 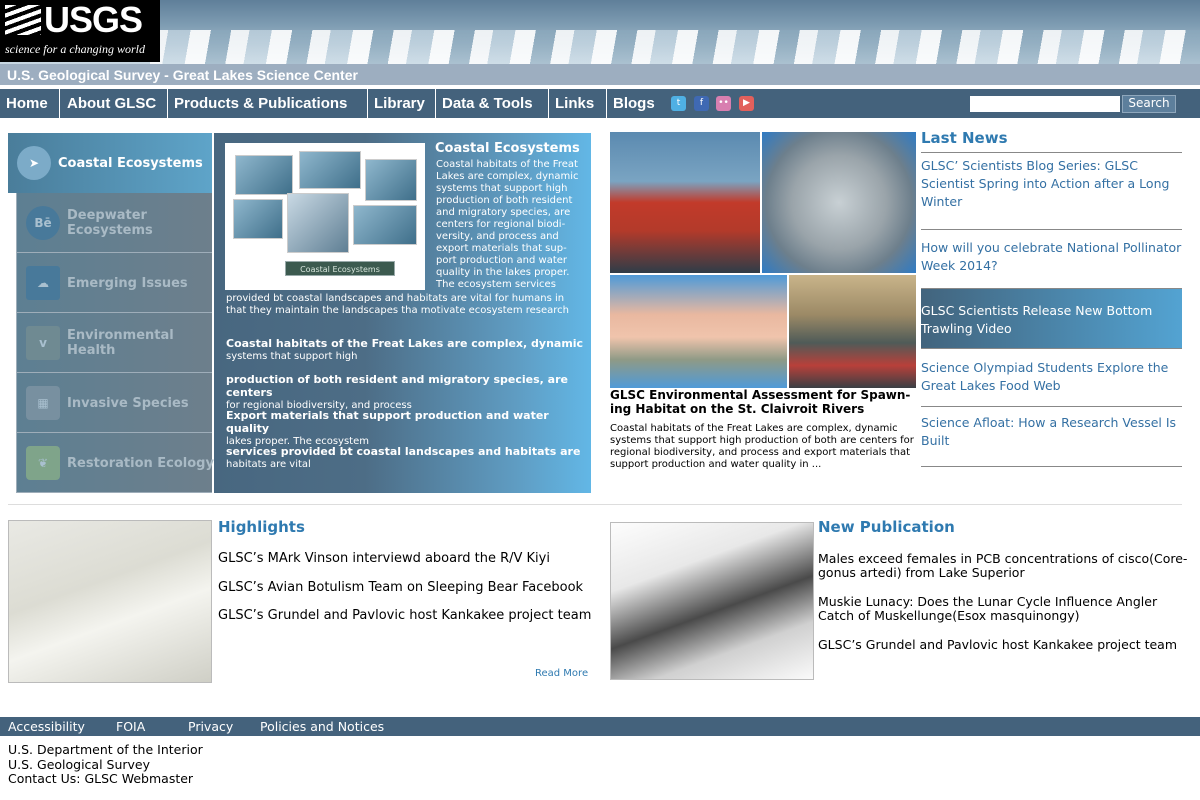 I want to click on section-divider, so click(x=595, y=504).